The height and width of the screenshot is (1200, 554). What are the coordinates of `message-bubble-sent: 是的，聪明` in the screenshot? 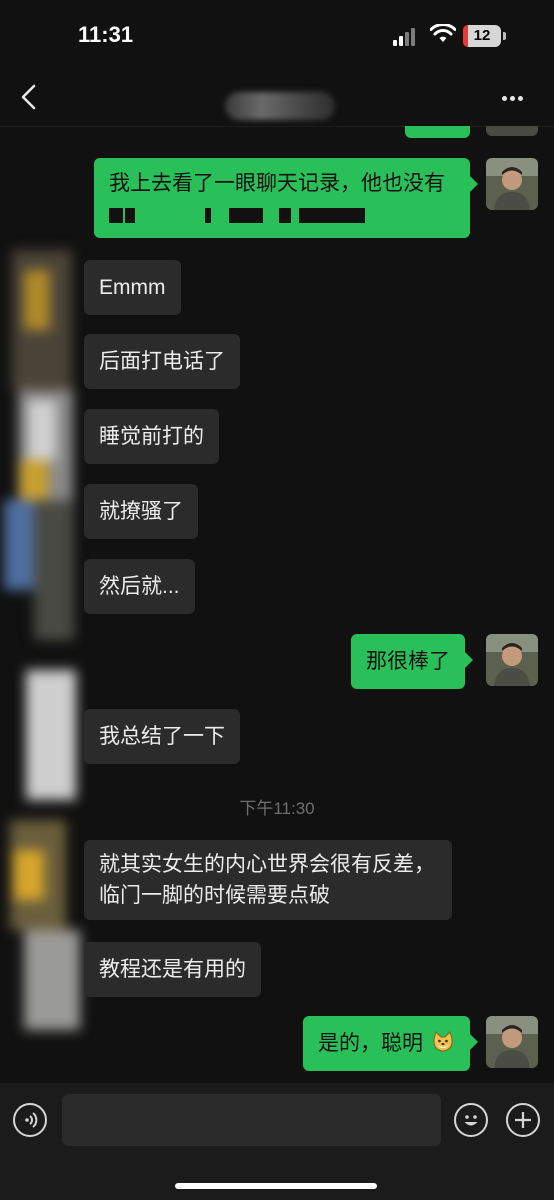 It's located at (390, 1043).